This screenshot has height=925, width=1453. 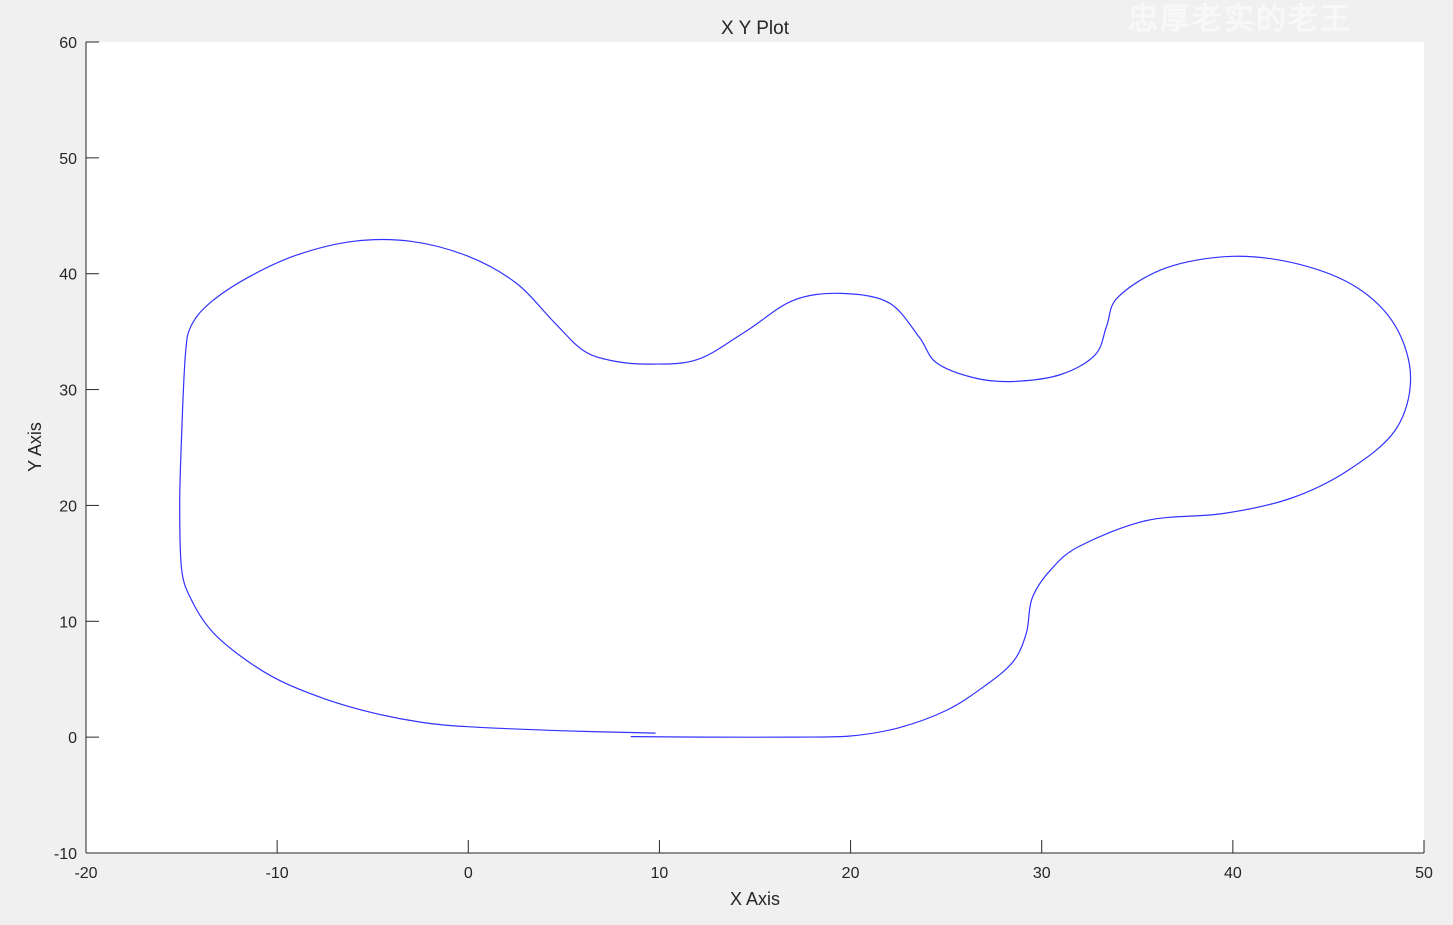 I want to click on y-tick-label: 40, so click(x=68, y=275).